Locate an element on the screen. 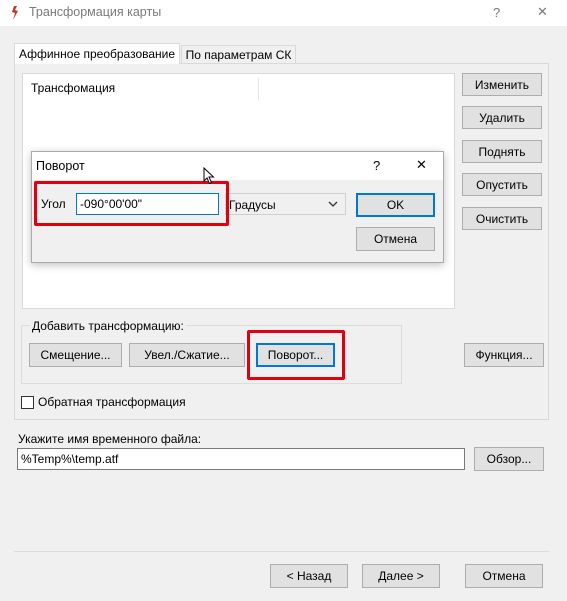 The image size is (567, 601). cancel-button: Отмена is located at coordinates (504, 576).